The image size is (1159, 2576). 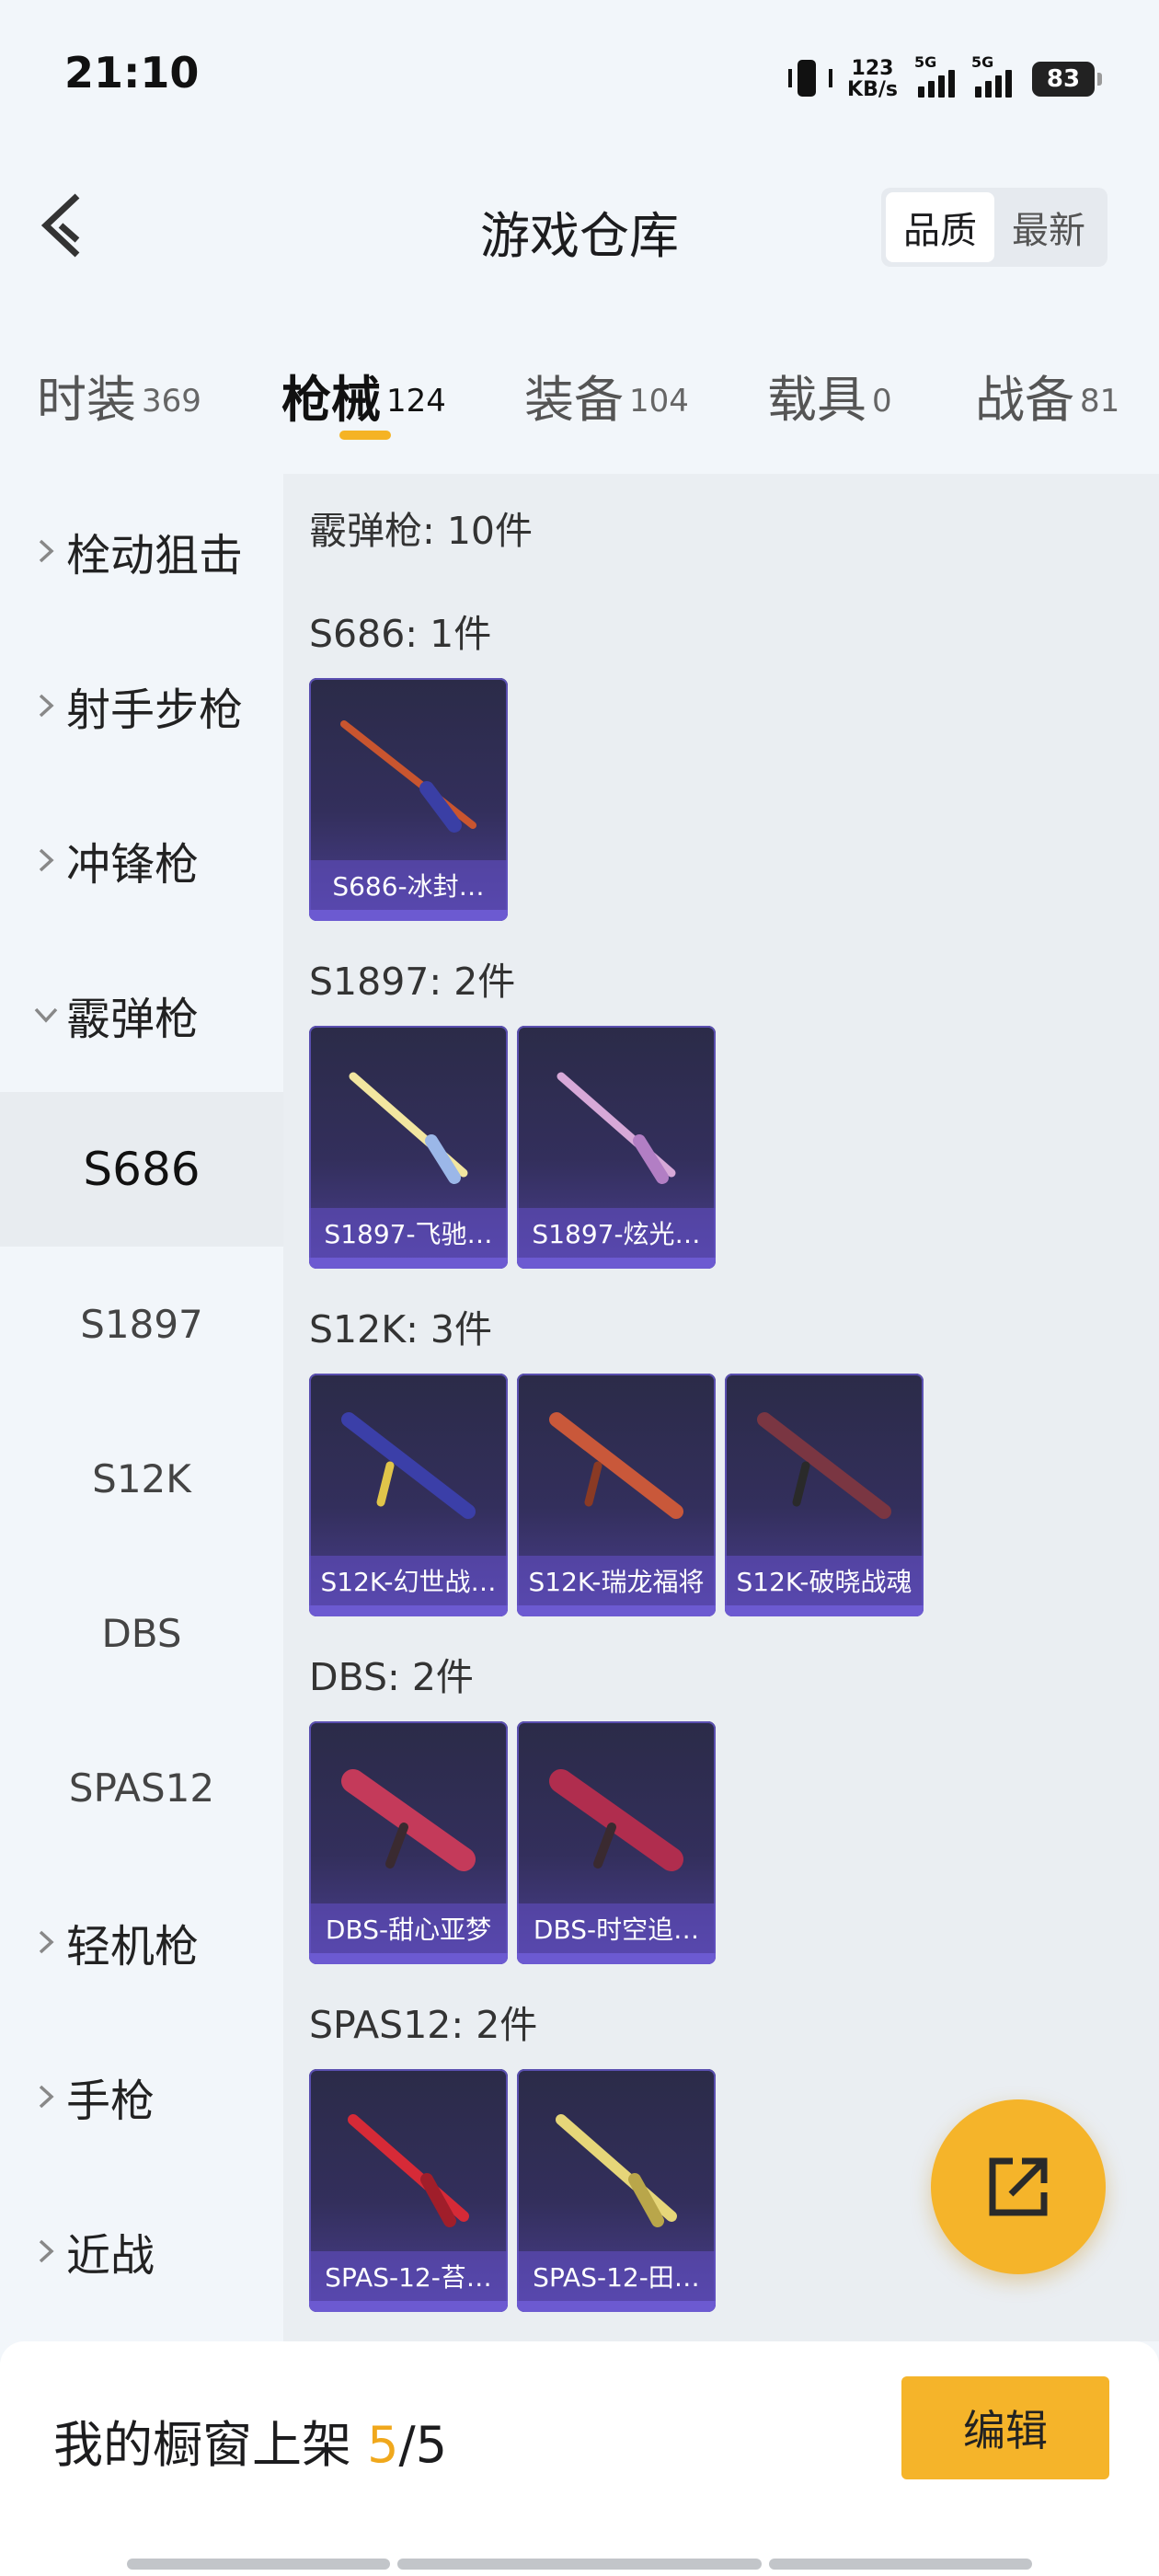 What do you see at coordinates (141, 1014) in the screenshot?
I see `sidebar-item-shotgun: 霰弹枪` at bounding box center [141, 1014].